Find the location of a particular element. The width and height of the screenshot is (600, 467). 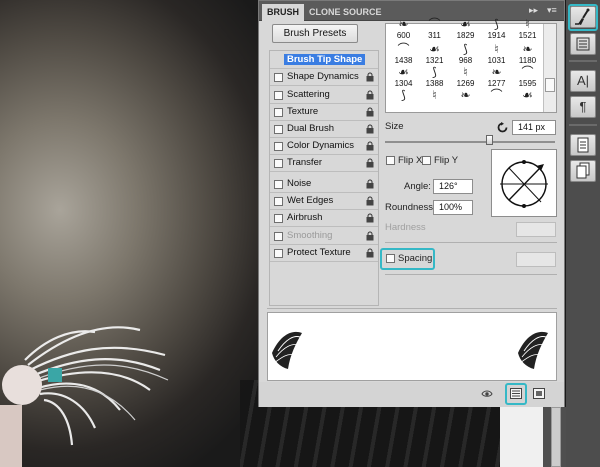

brush-tool-icon is located at coordinates (583, 17).